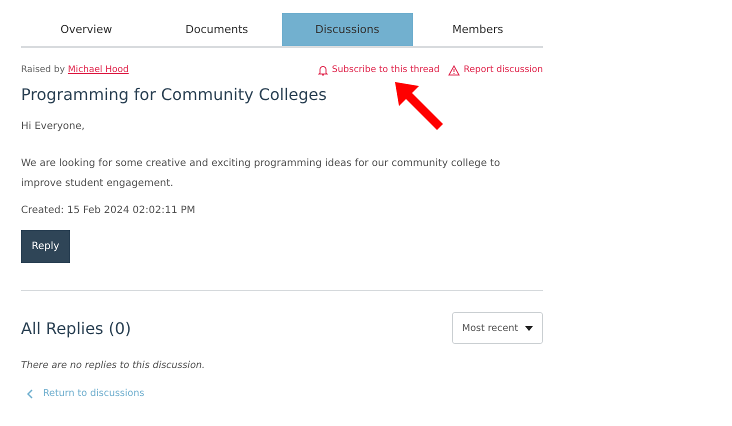  What do you see at coordinates (347, 29) in the screenshot?
I see `tab: Discussions` at bounding box center [347, 29].